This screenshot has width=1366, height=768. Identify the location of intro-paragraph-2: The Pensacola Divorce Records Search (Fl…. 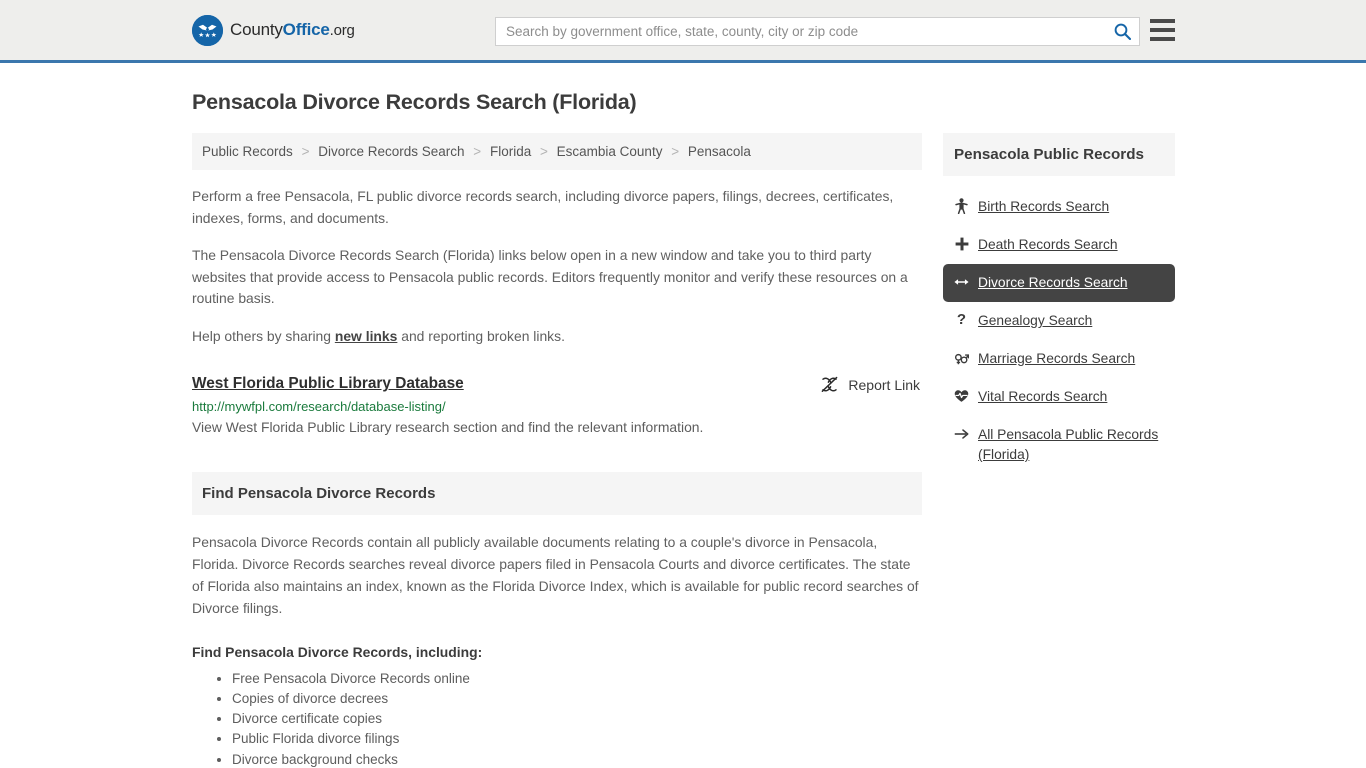
(550, 277).